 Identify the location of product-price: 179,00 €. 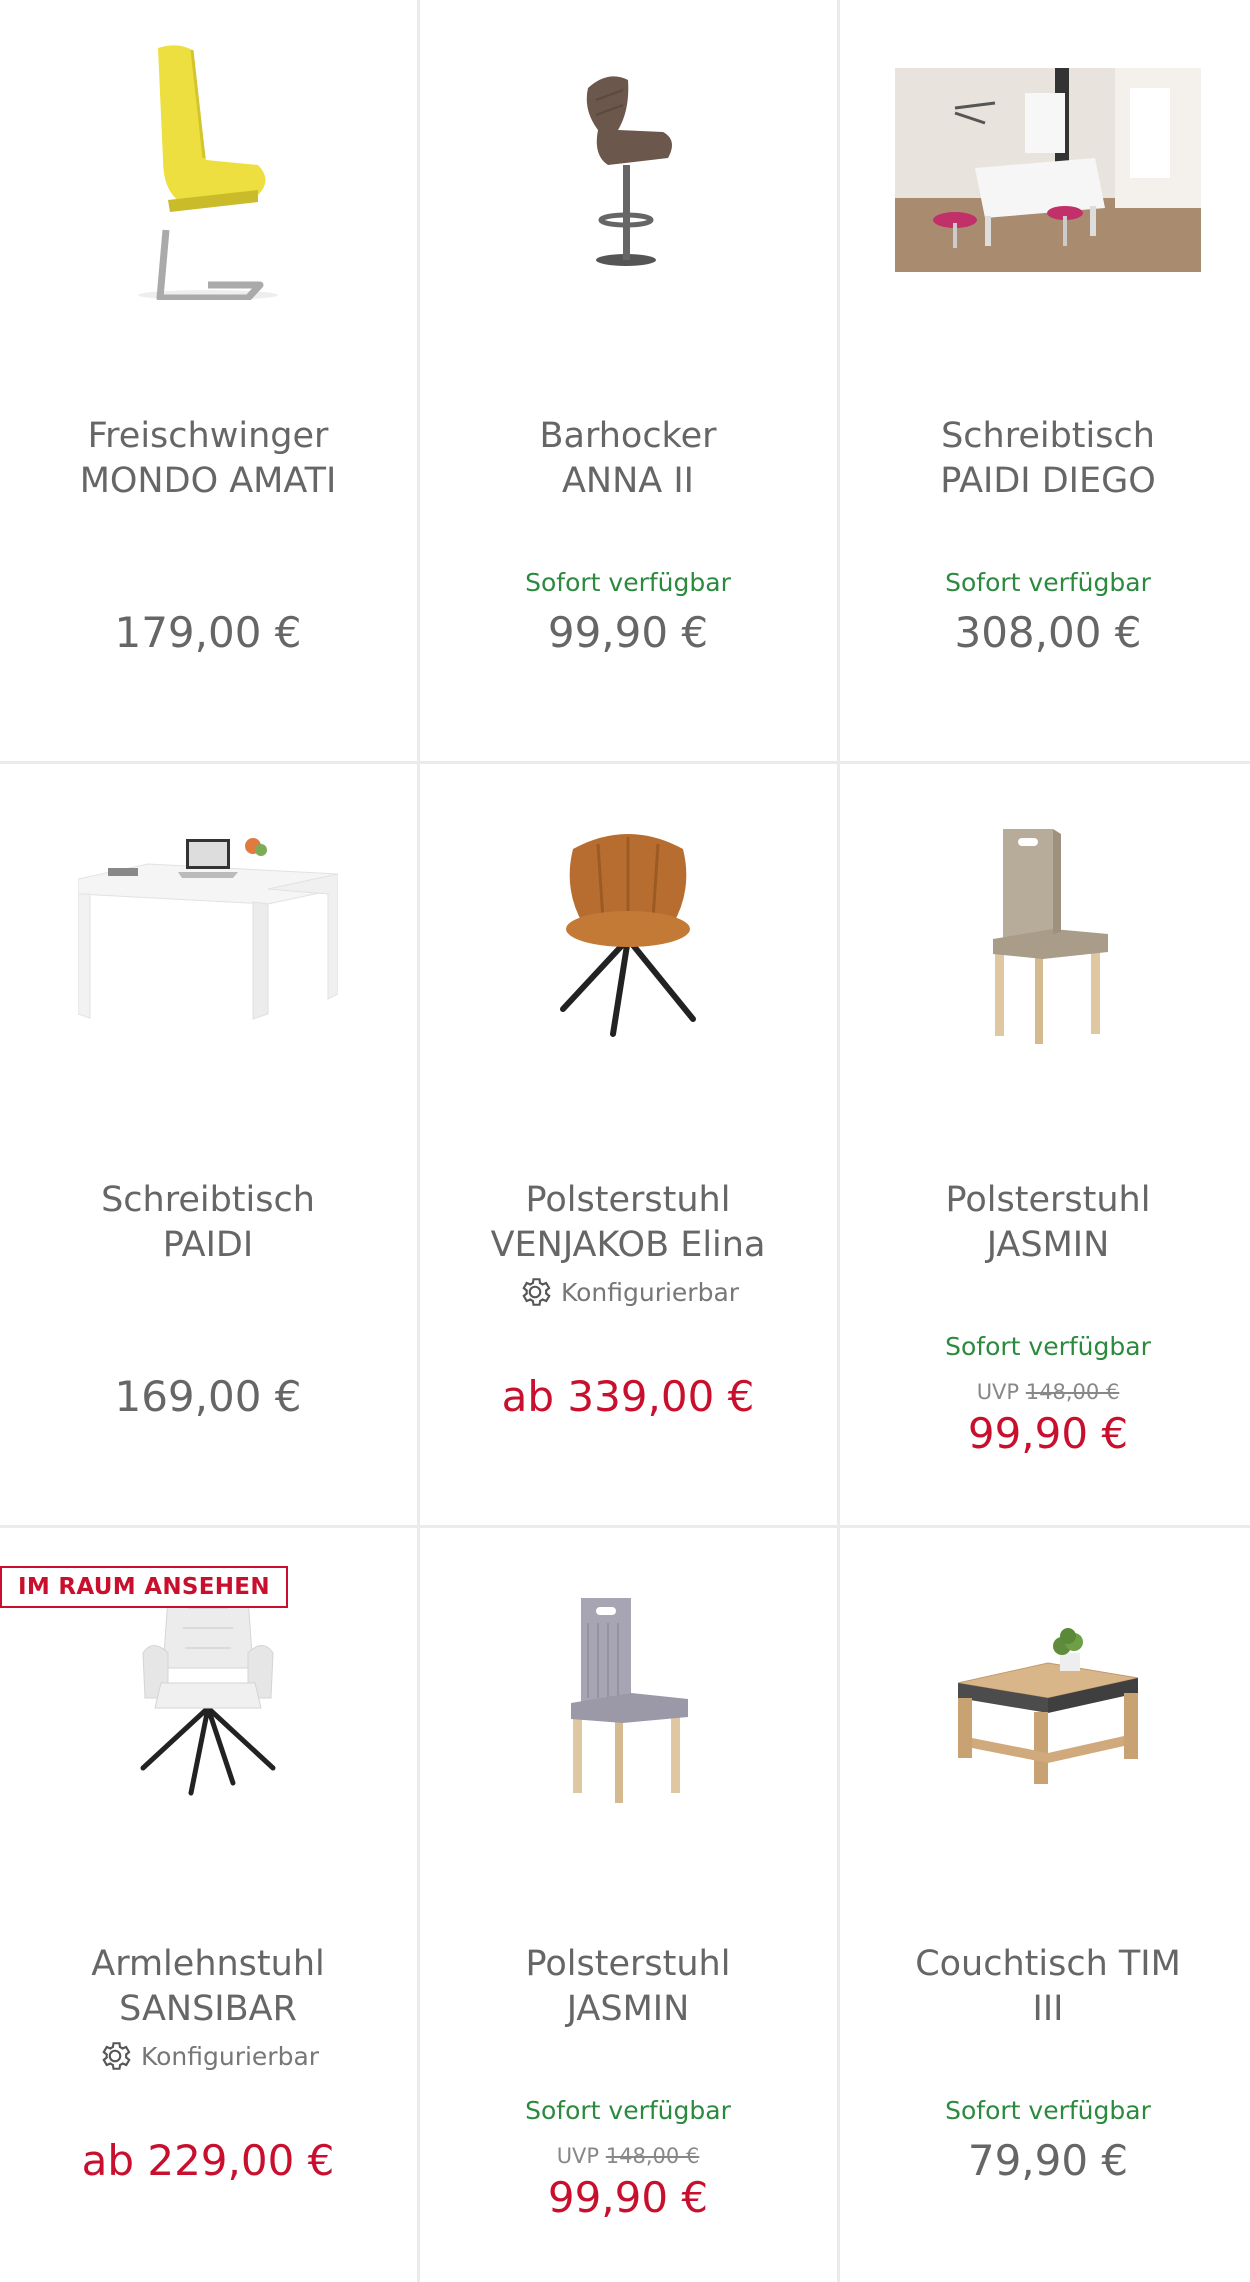
(208, 632).